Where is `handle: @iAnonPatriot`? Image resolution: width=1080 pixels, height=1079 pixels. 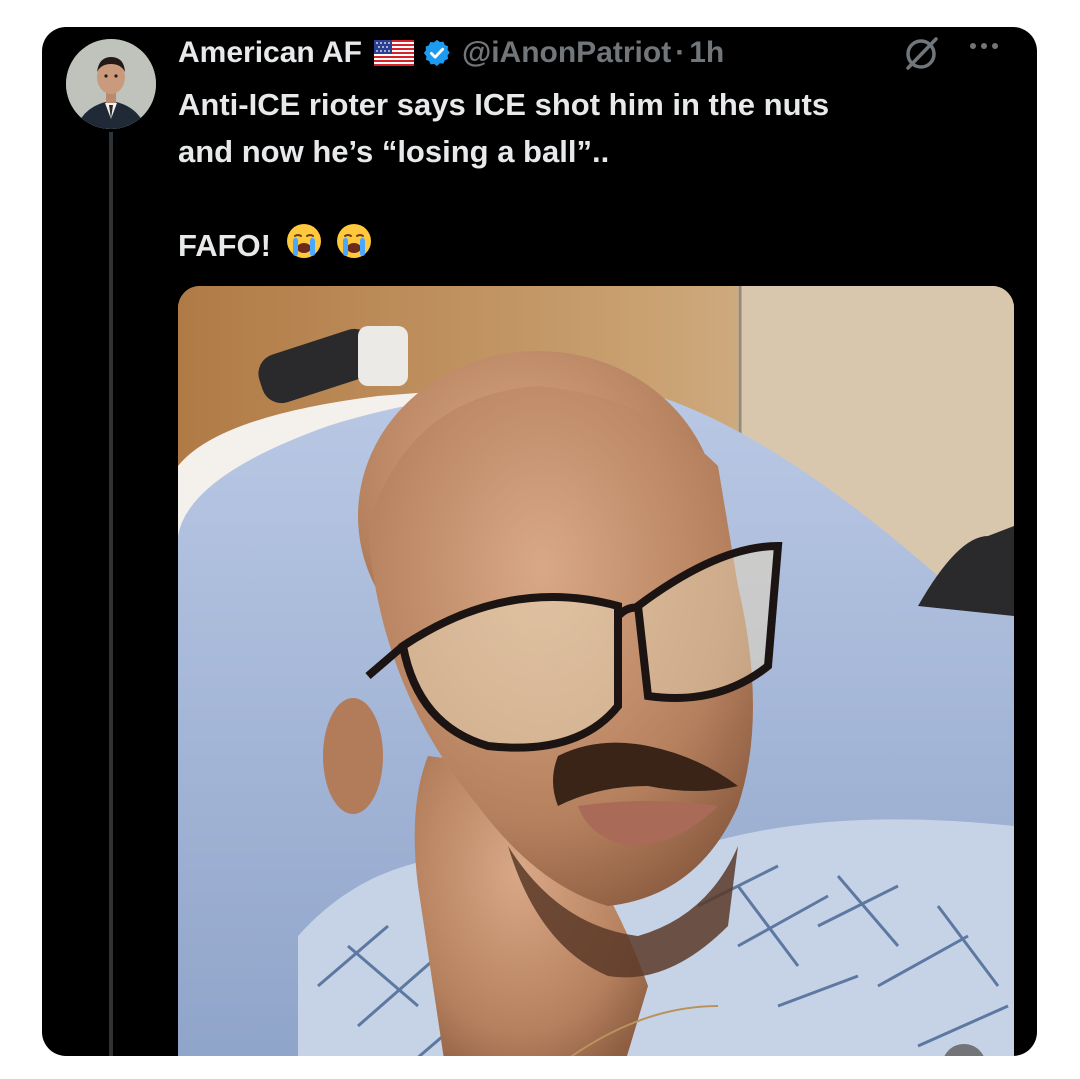 handle: @iAnonPatriot is located at coordinates (566, 53).